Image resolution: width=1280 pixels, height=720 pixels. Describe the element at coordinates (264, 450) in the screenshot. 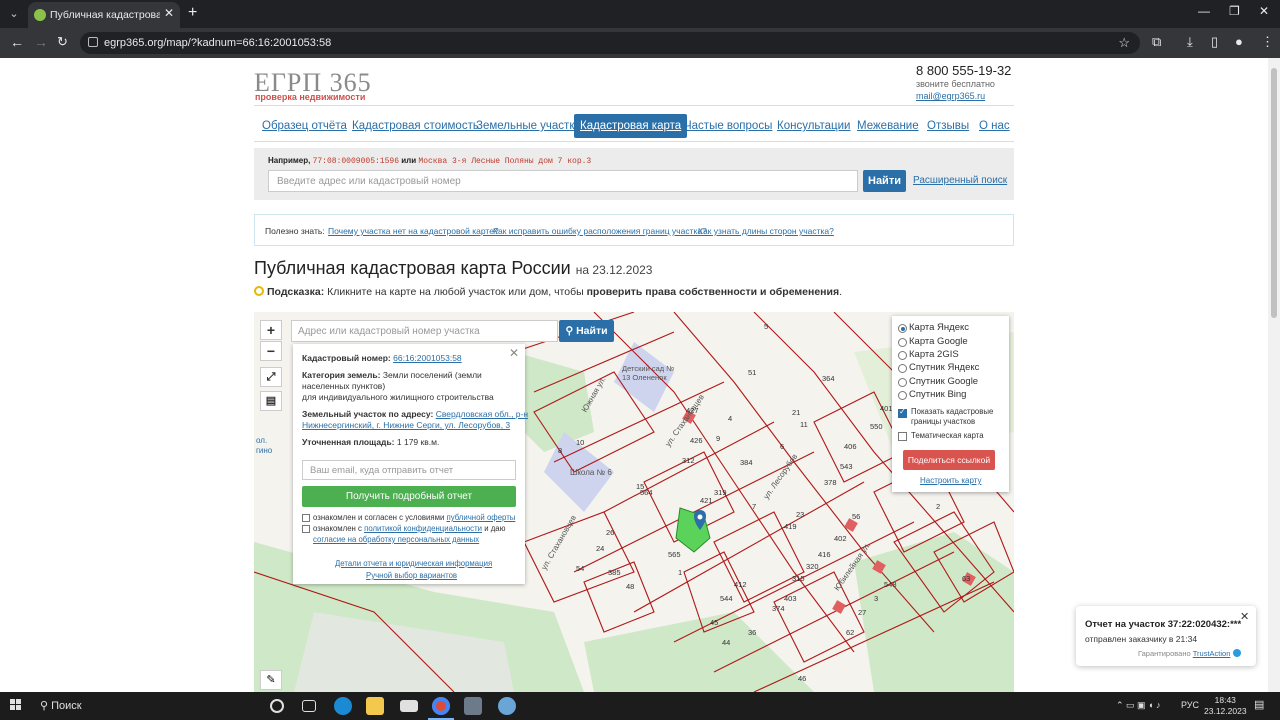

I see `map-edge-label: гино` at that location.